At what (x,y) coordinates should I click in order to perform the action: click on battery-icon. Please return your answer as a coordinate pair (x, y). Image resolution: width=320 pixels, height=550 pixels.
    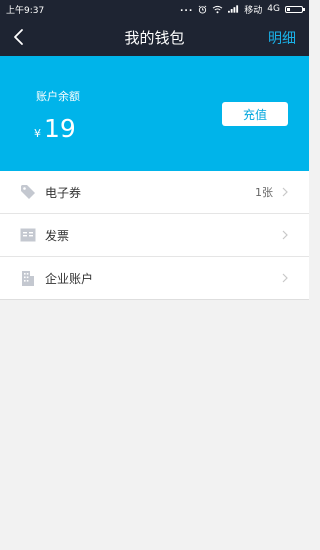
    Looking at the image, I should click on (295, 9).